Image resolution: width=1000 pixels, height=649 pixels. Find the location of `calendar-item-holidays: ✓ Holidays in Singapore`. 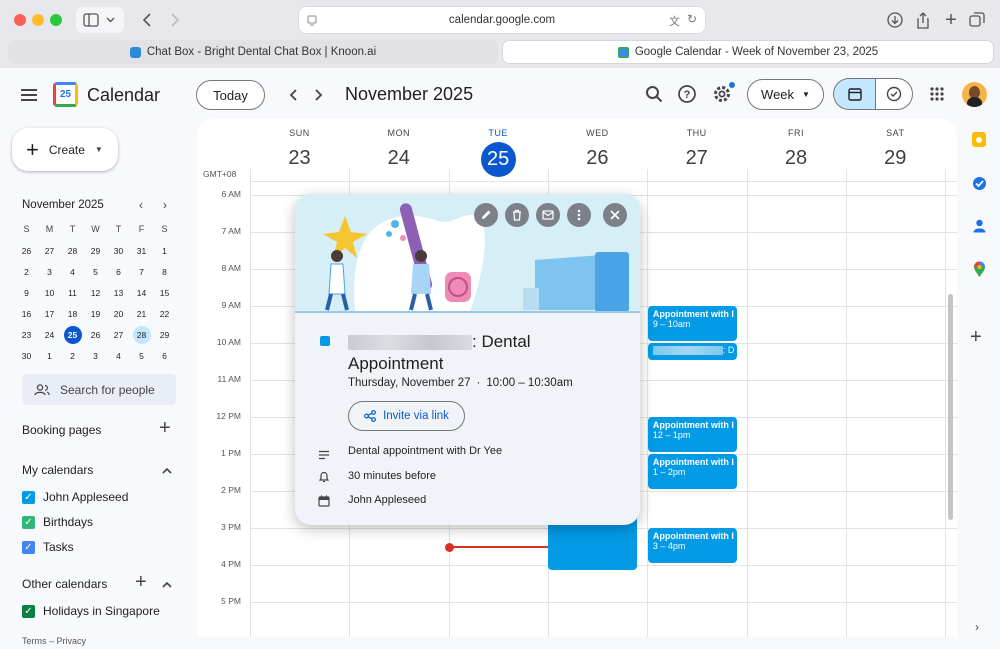

calendar-item-holidays: ✓ Holidays in Singapore is located at coordinates (91, 611).